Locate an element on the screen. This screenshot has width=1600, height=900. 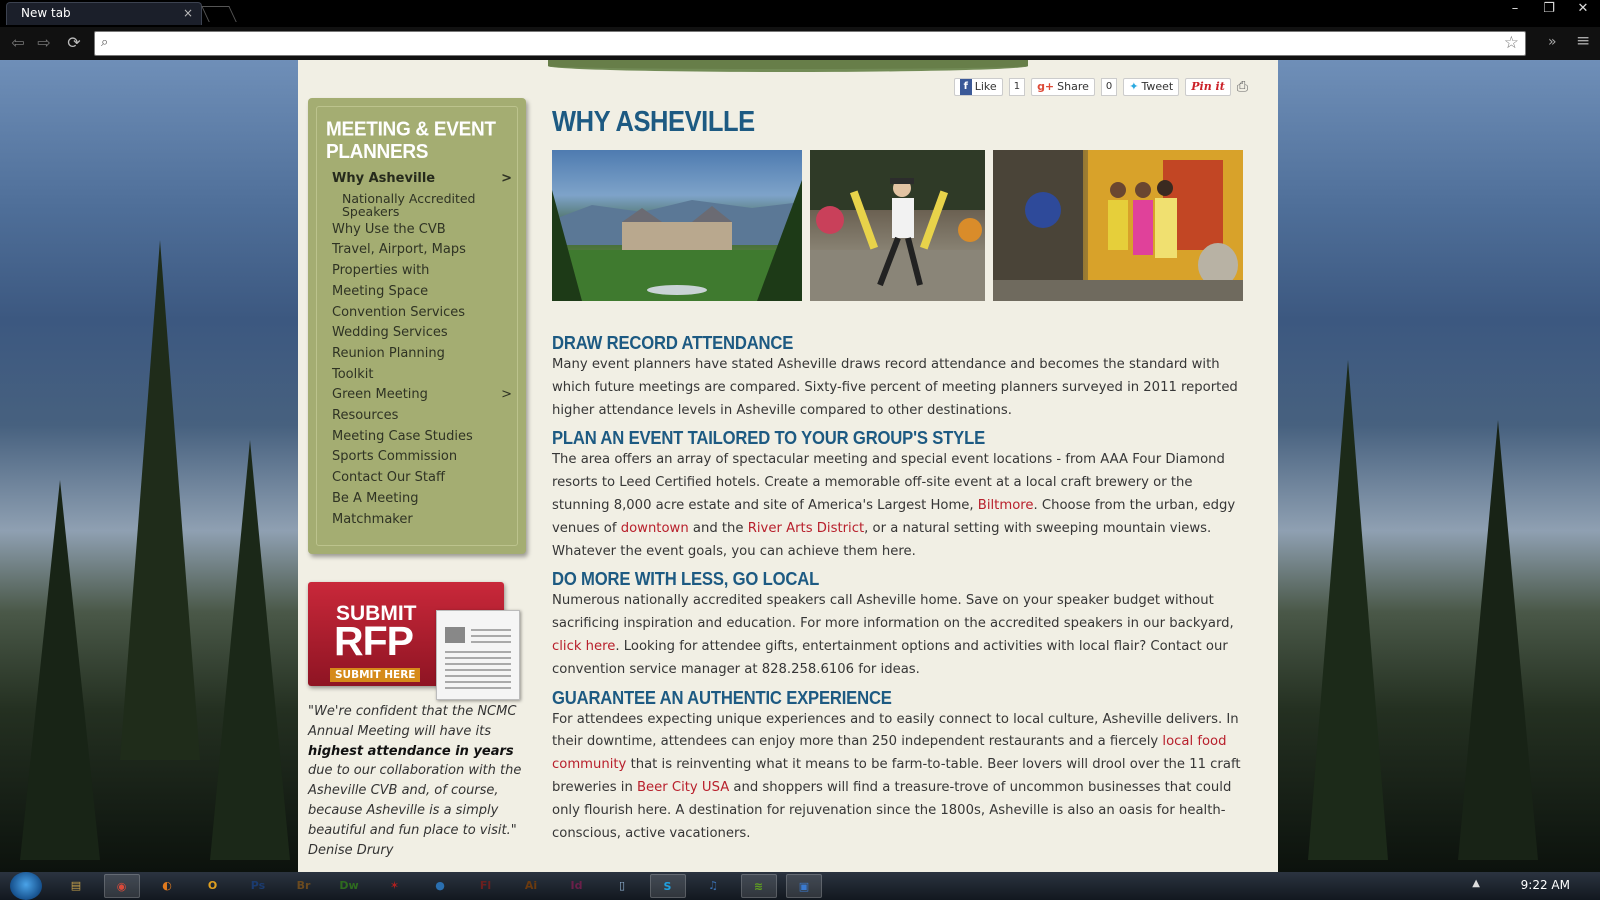
biltmore-estate-photo is located at coordinates (677, 225).